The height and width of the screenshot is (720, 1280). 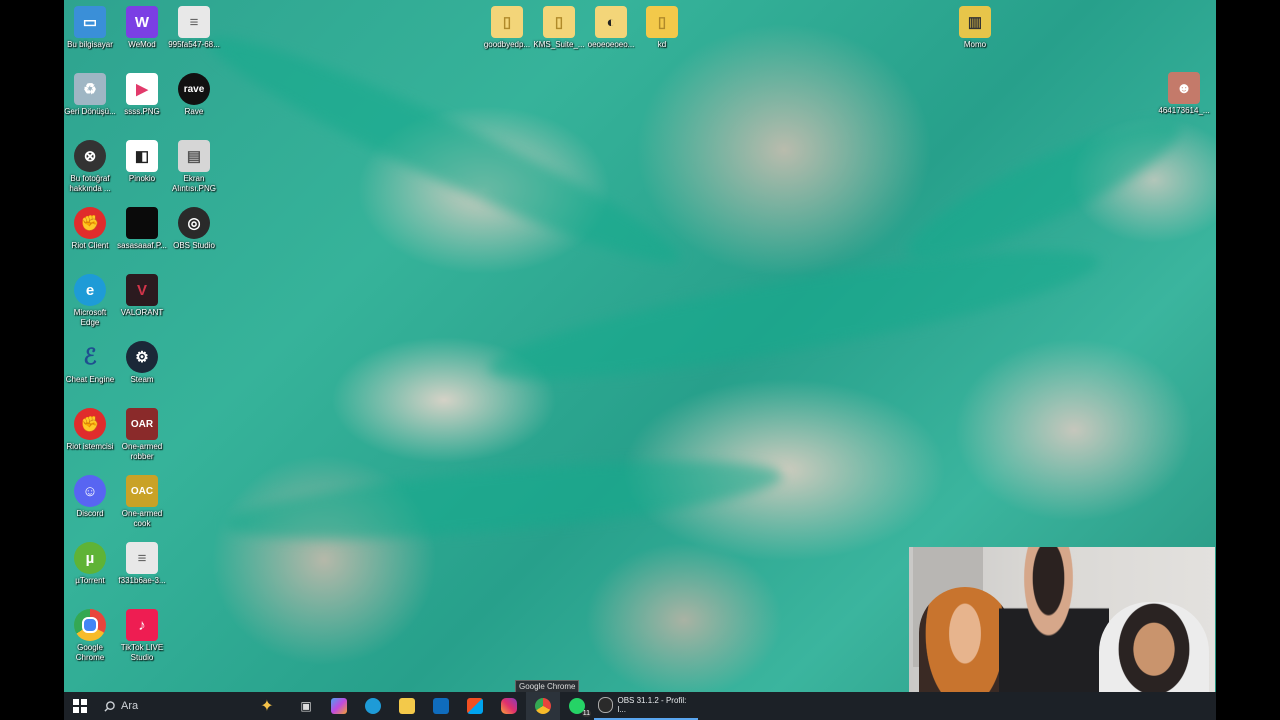 What do you see at coordinates (142, 357) in the screenshot?
I see `steam-icon: ⚙` at bounding box center [142, 357].